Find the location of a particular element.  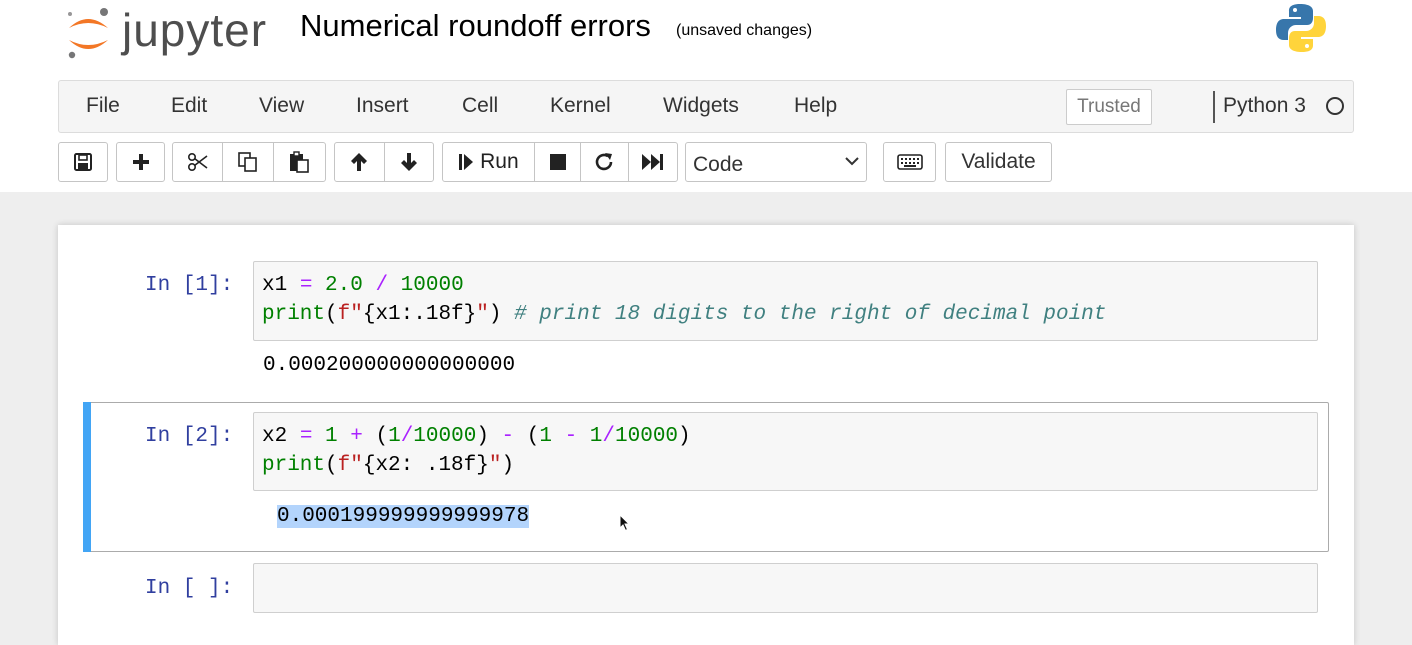

command-palette-button is located at coordinates (909, 162).